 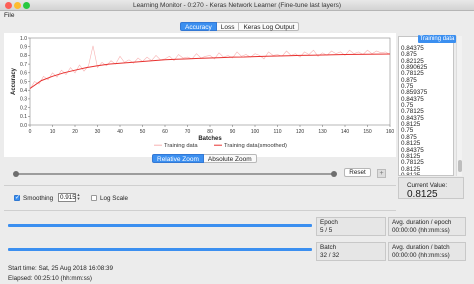 What do you see at coordinates (160, 249) in the screenshot?
I see `batch-progress-bar` at bounding box center [160, 249].